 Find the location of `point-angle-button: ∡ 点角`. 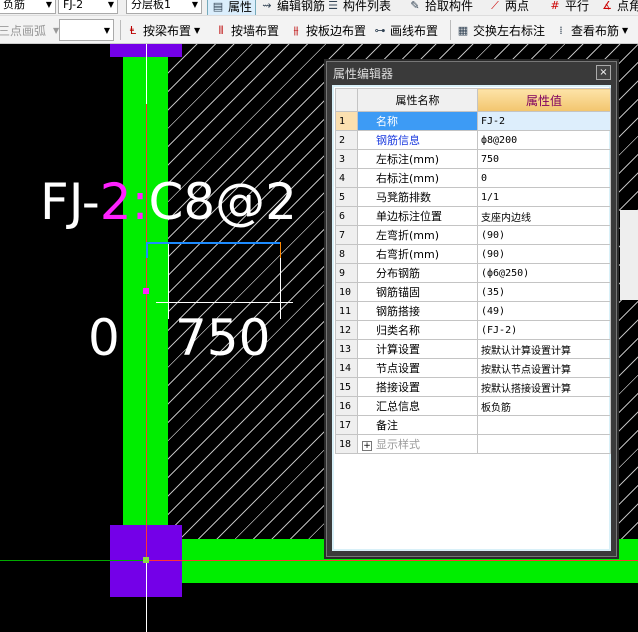

point-angle-button: ∡ 点角 is located at coordinates (619, 7).